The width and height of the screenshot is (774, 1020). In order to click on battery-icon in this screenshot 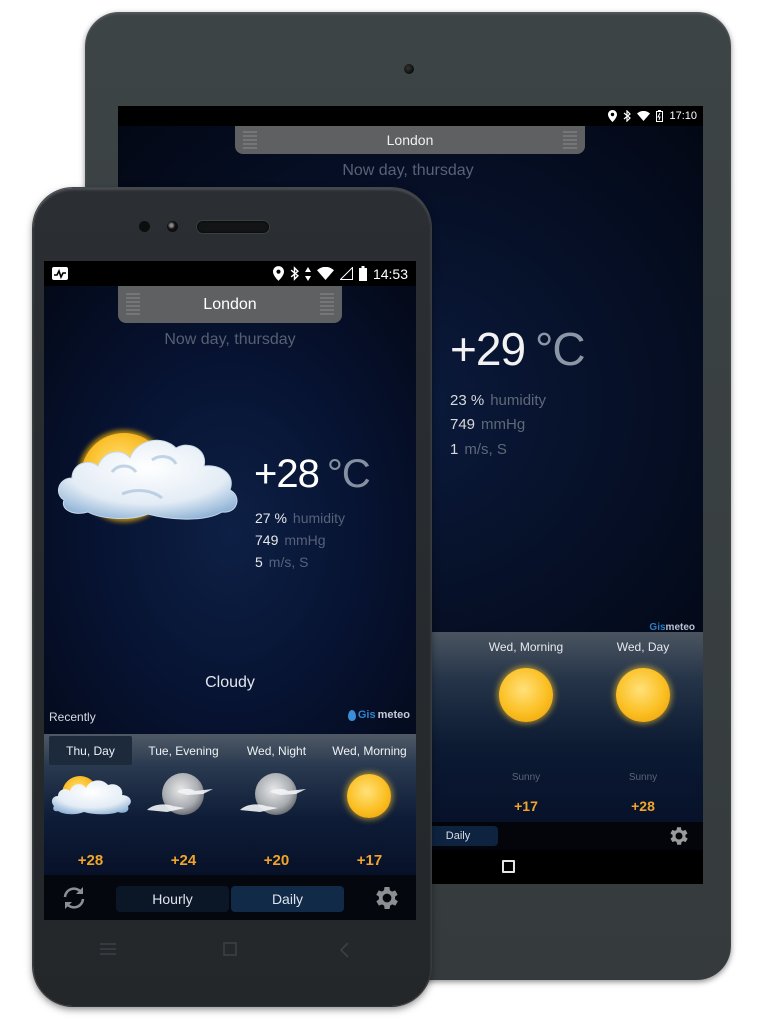, I will do `click(362, 273)`.